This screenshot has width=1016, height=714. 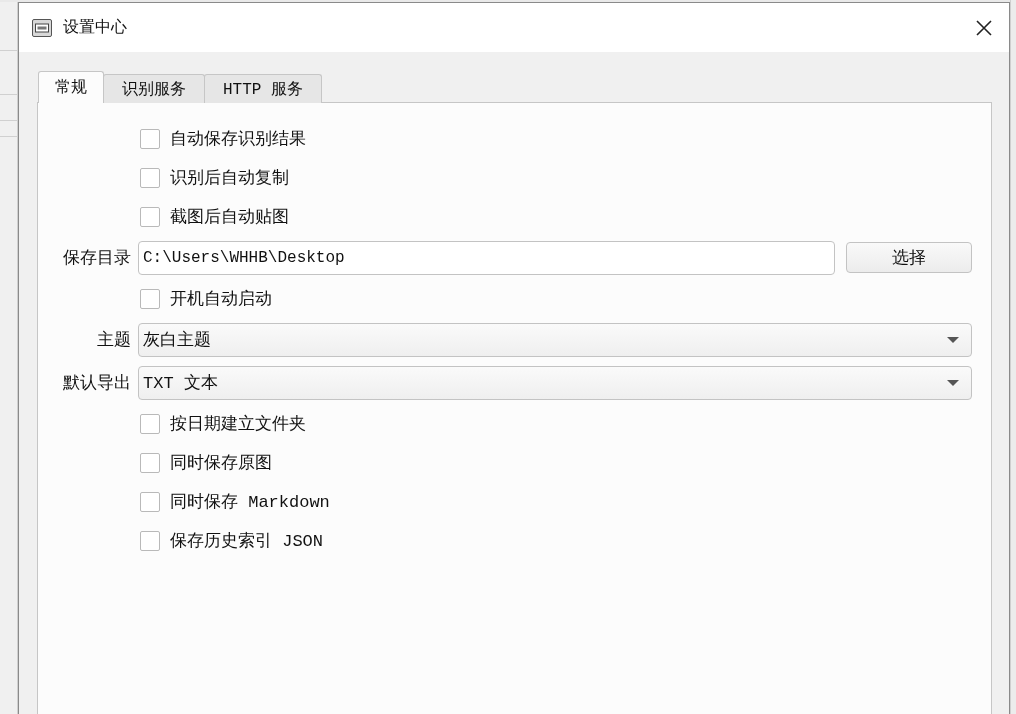 I want to click on close-button, so click(x=984, y=27).